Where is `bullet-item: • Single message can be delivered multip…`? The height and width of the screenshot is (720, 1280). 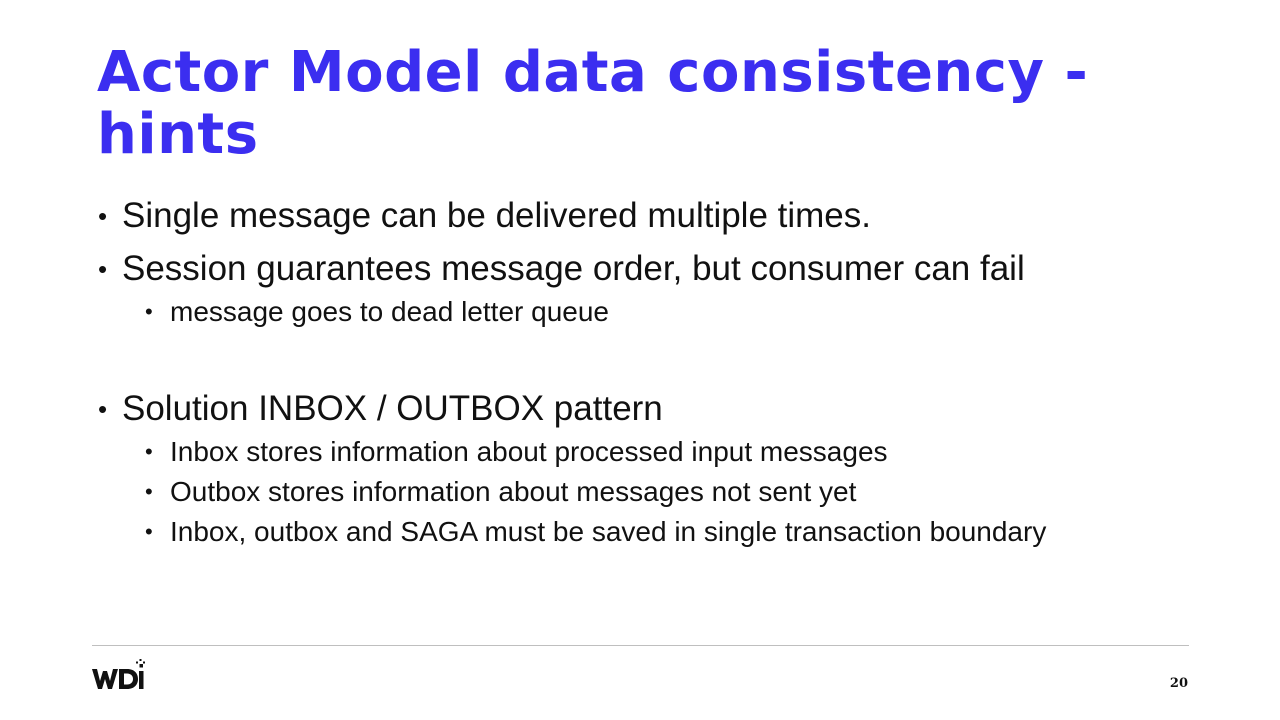 bullet-item: • Single message can be delivered multip… is located at coordinates (658, 216).